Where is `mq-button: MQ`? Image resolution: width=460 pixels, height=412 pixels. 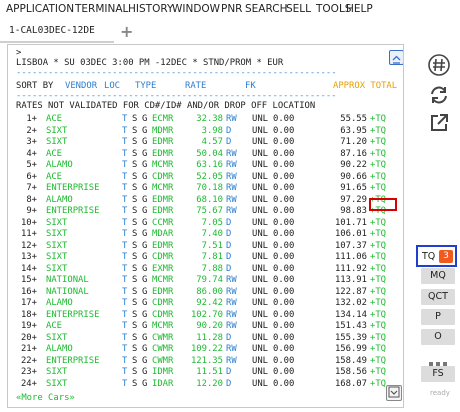
mq-button: MQ is located at coordinates (438, 276).